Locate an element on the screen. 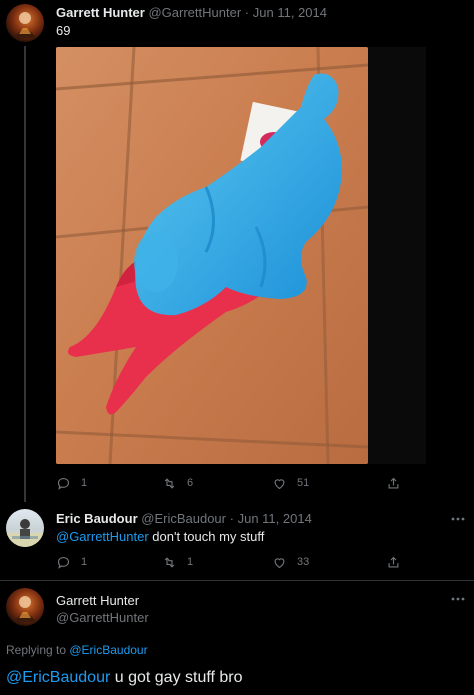 Image resolution: width=474 pixels, height=695 pixels. divider is located at coordinates (237, 580).